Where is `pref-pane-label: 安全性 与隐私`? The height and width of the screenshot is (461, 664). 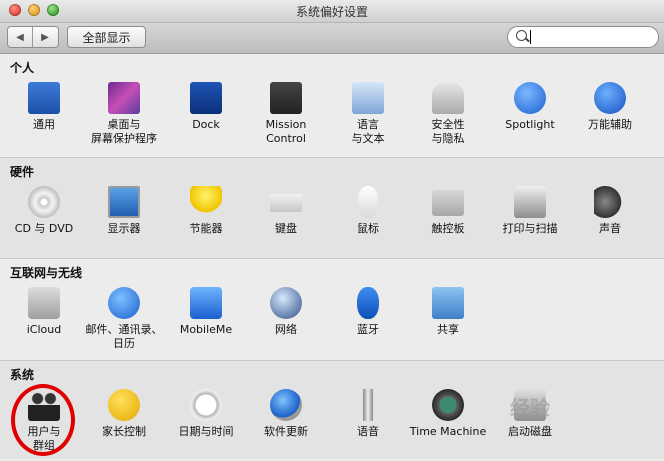 pref-pane-label: 安全性 与隐私 is located at coordinates (448, 131).